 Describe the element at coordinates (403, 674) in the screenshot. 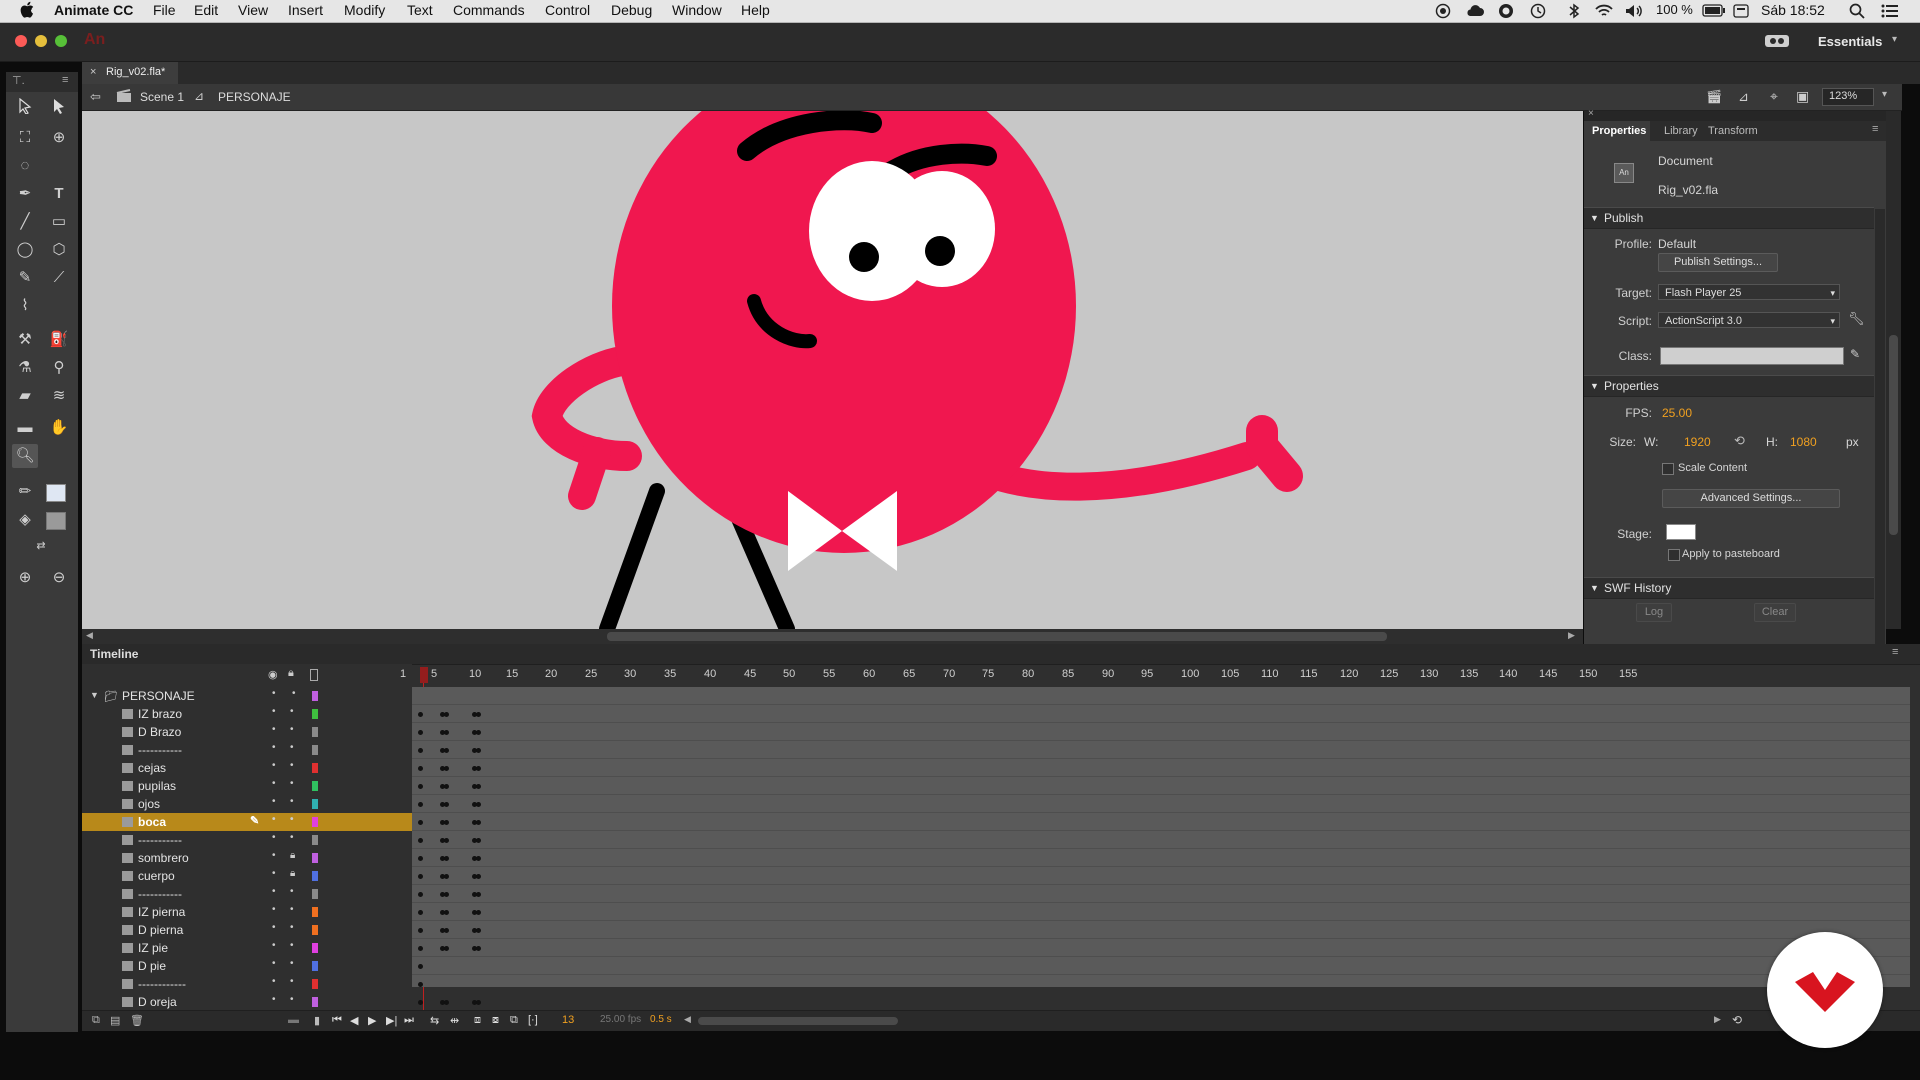

I see `ruler-tick-label: 1` at that location.